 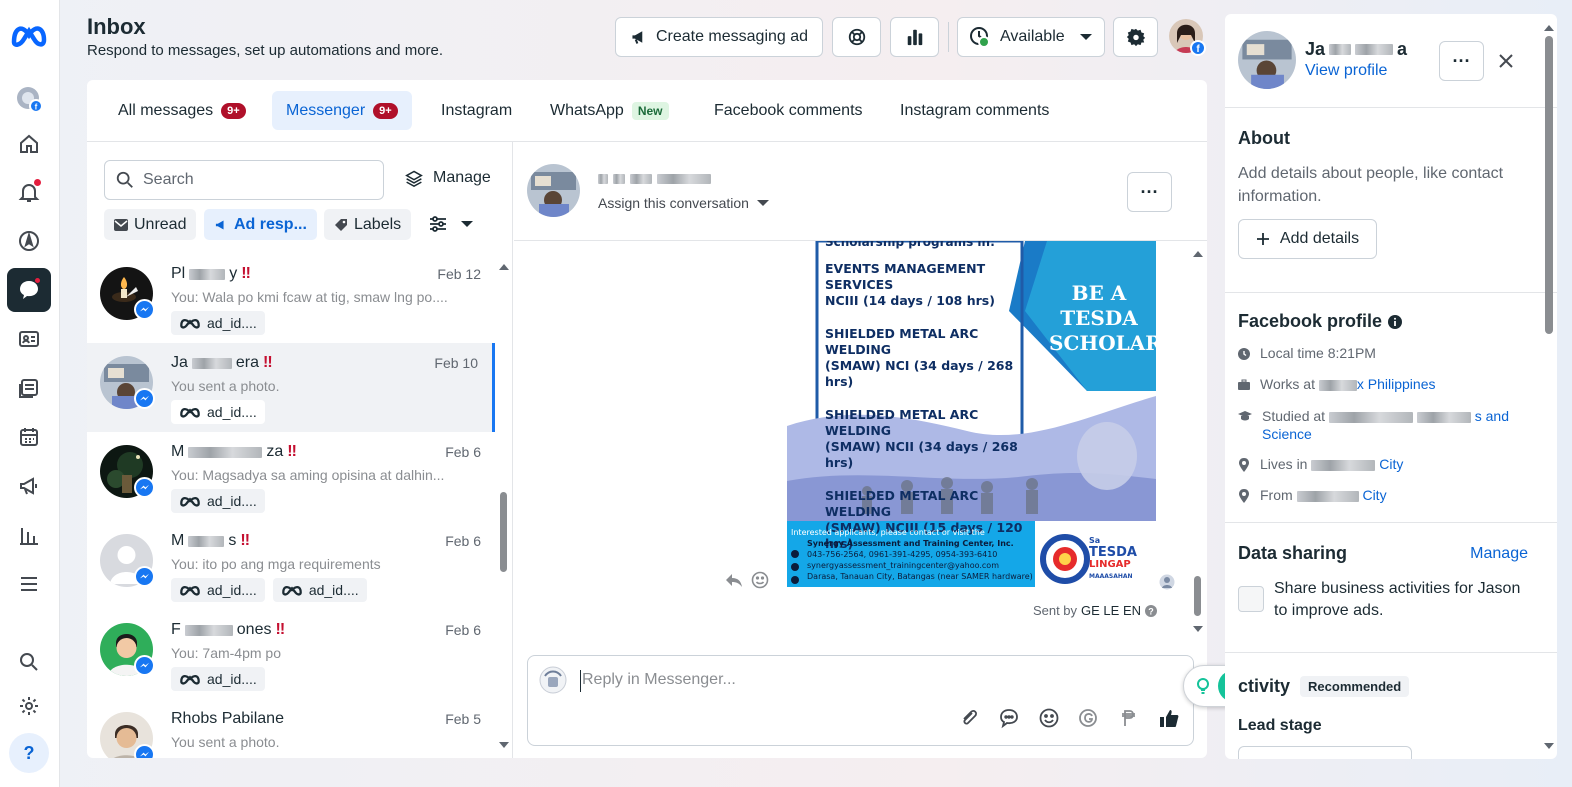 What do you see at coordinates (451, 224) in the screenshot?
I see `filter-options-button` at bounding box center [451, 224].